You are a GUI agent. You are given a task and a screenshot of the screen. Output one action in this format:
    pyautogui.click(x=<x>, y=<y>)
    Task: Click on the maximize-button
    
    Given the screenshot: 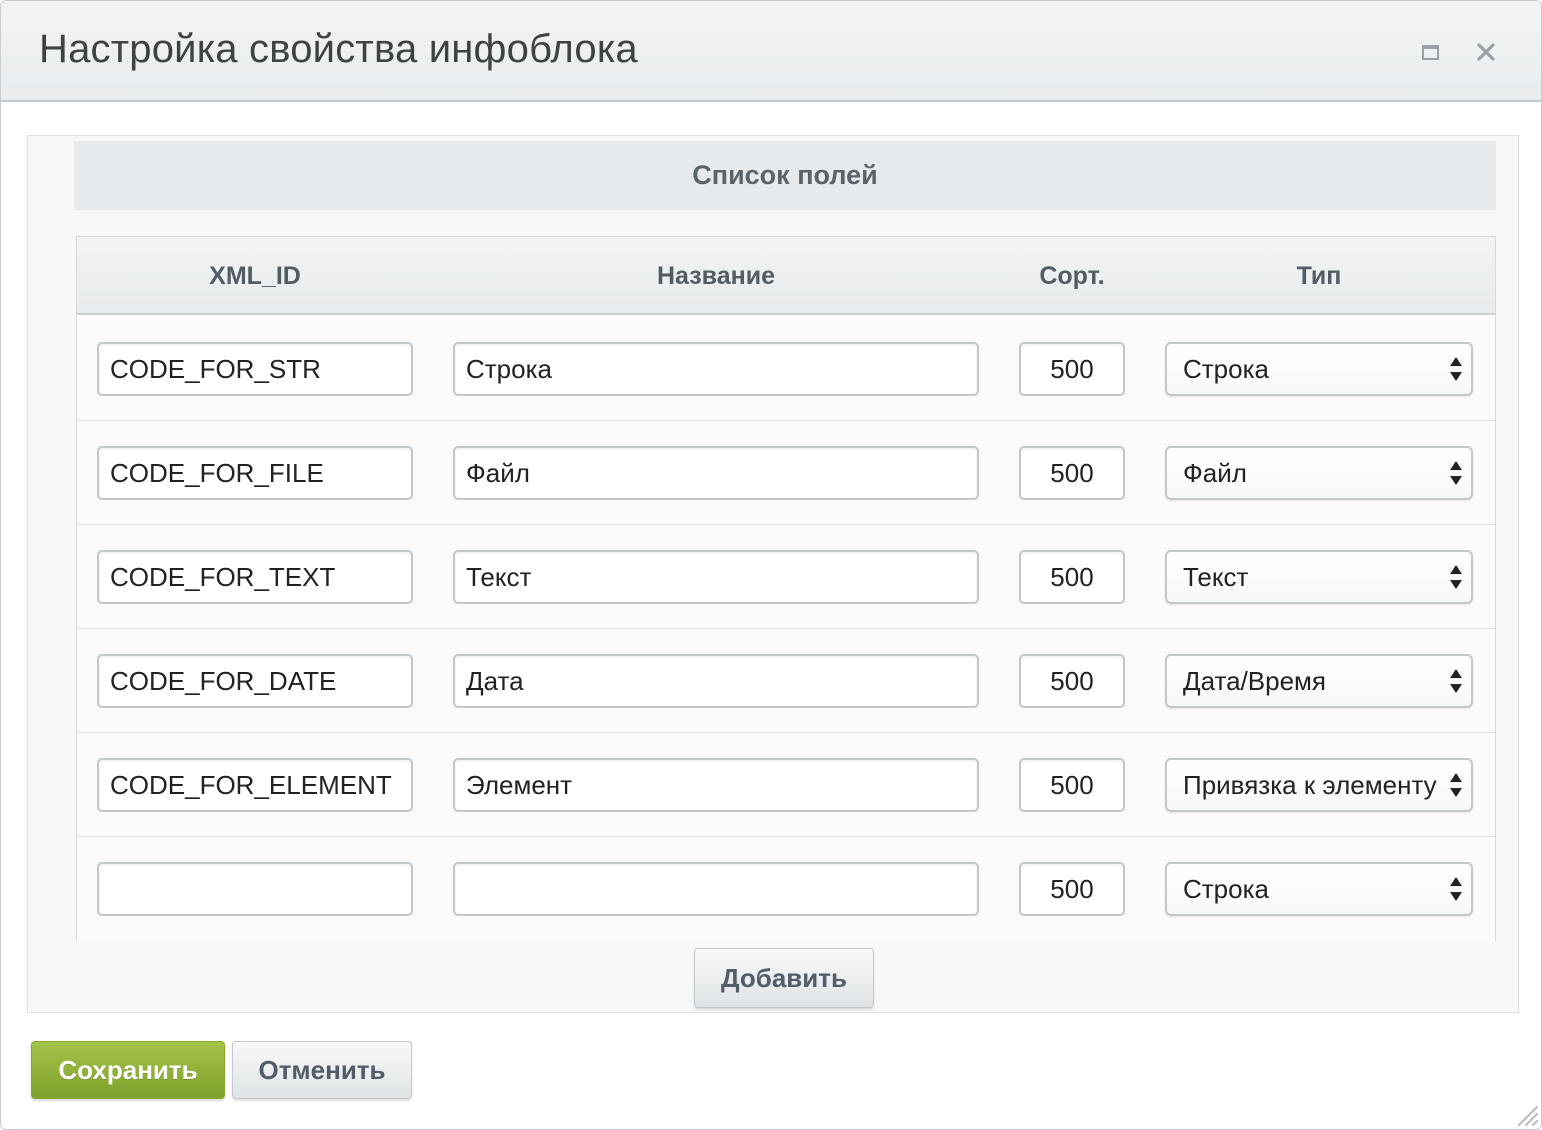 What is the action you would take?
    pyautogui.click(x=1430, y=52)
    